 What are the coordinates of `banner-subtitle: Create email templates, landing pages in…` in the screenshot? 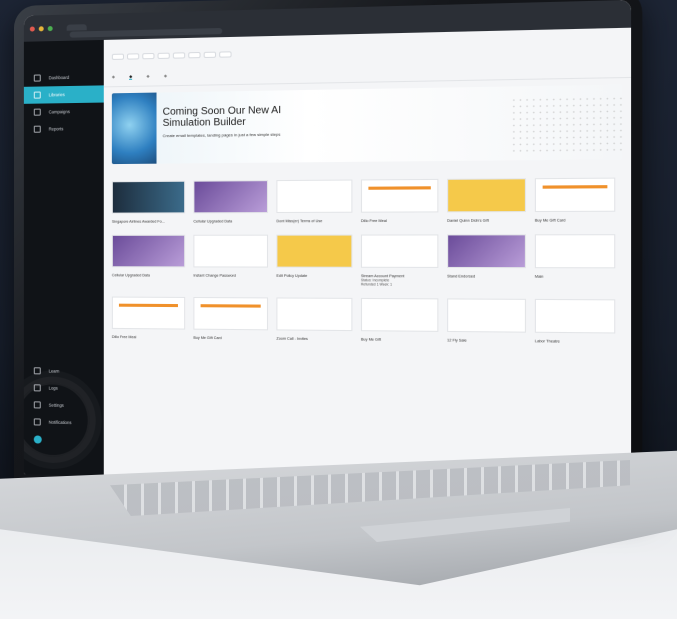 It's located at (221, 135).